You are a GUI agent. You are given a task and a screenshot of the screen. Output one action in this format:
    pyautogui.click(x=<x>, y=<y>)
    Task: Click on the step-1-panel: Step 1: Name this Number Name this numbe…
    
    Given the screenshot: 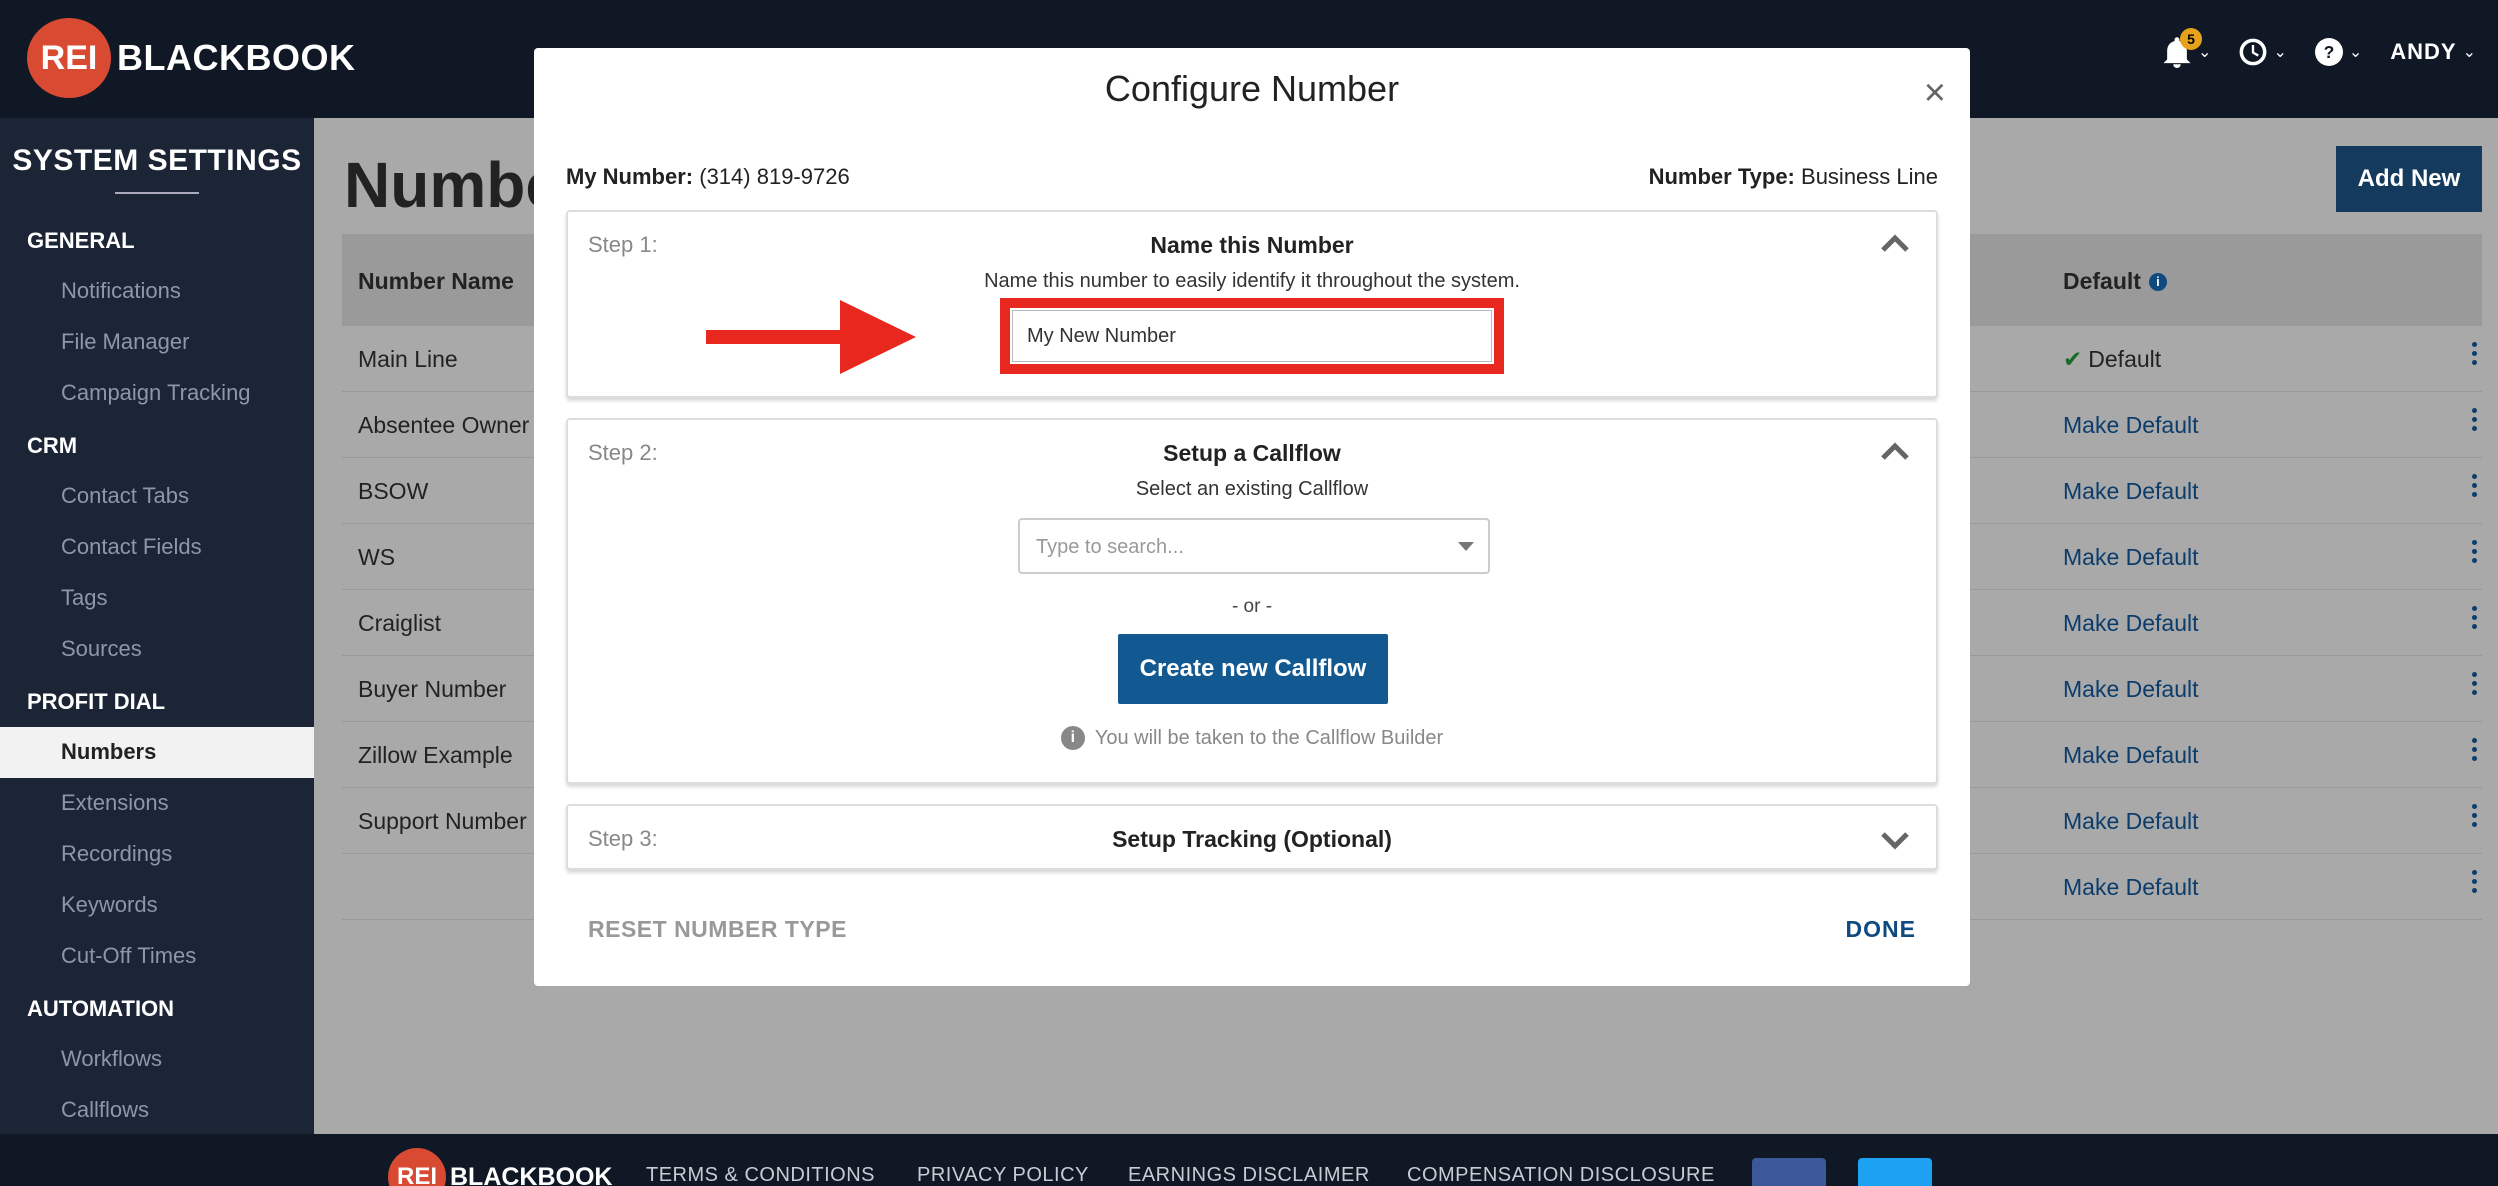 What is the action you would take?
    pyautogui.click(x=1252, y=304)
    